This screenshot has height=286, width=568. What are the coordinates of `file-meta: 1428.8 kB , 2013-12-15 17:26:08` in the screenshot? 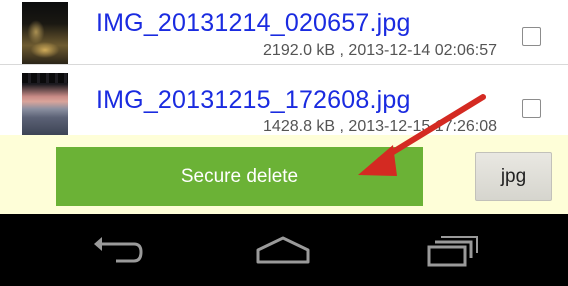 It's located at (380, 126).